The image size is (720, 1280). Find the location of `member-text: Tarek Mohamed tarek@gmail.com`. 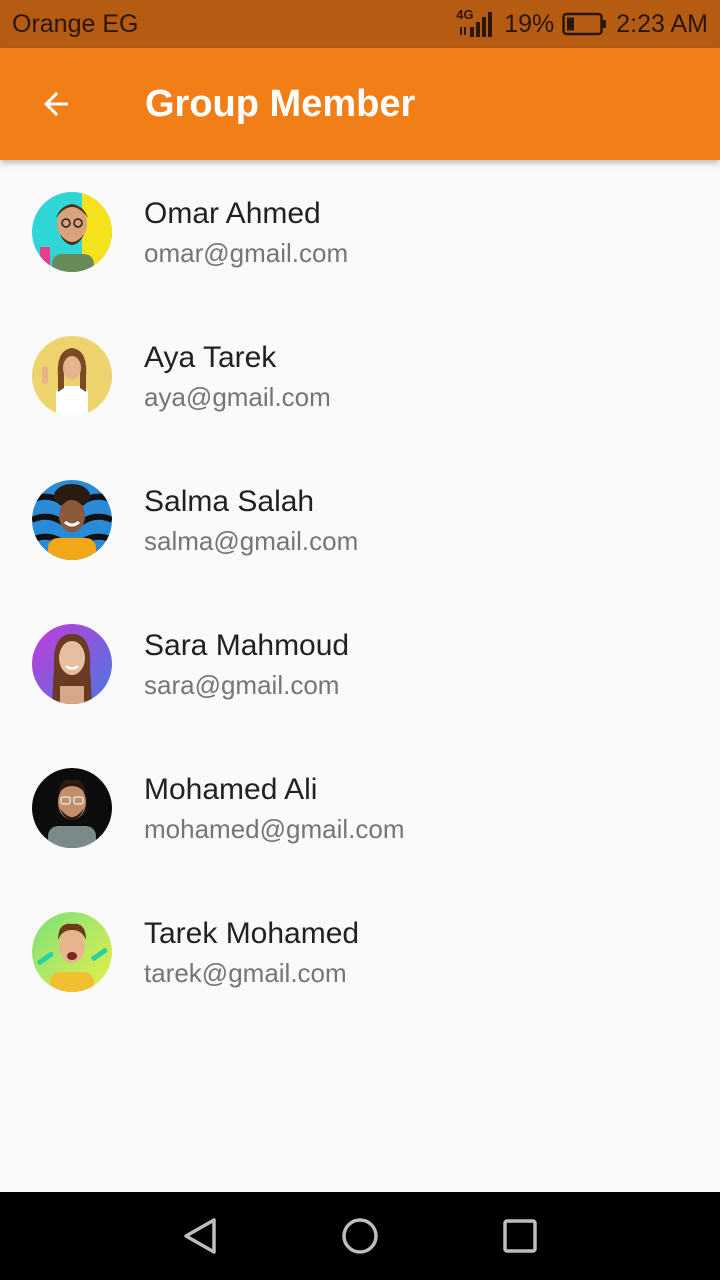

member-text: Tarek Mohamed tarek@gmail.com is located at coordinates (251, 952).